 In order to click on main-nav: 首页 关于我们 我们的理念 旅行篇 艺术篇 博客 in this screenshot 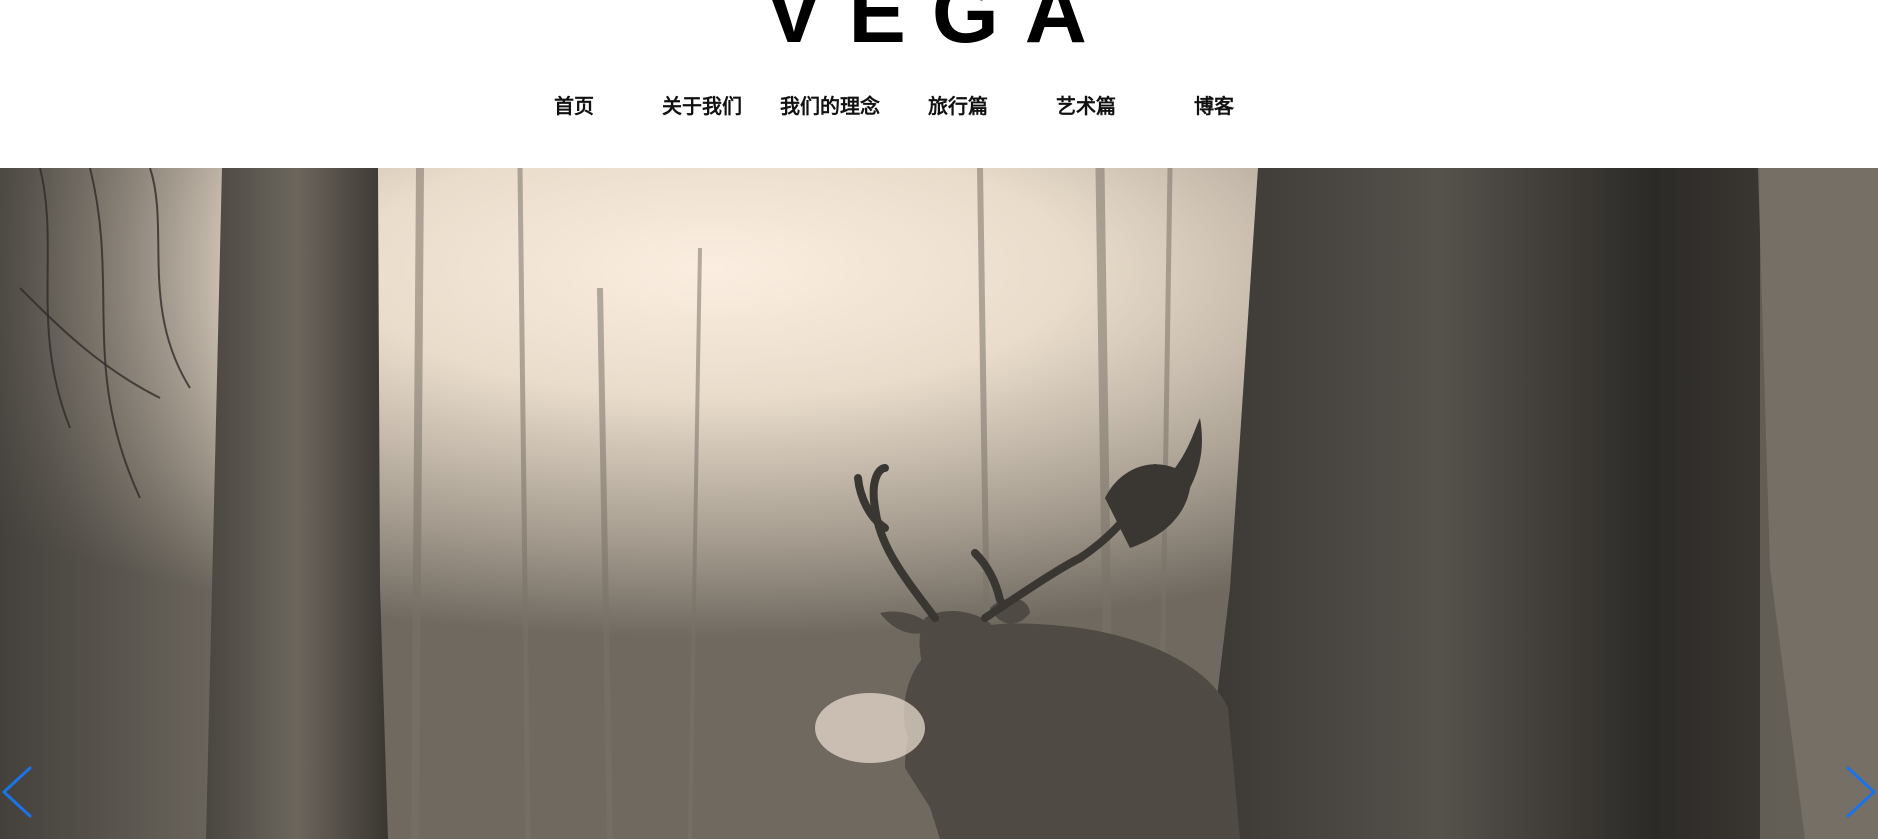, I will do `click(939, 106)`.